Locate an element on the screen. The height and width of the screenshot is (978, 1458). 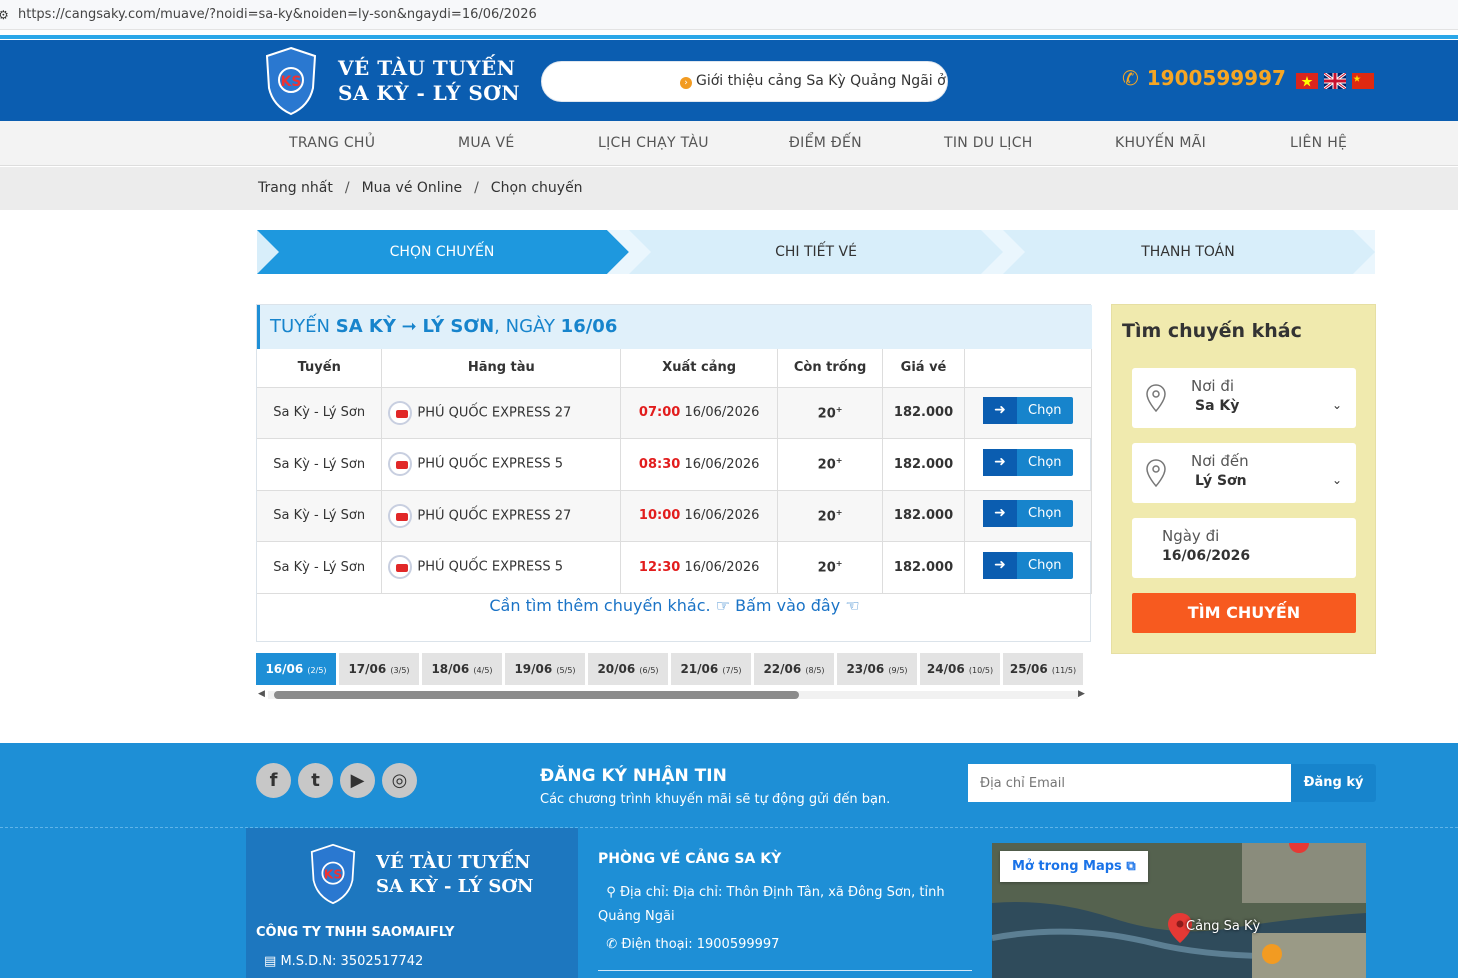
scrollbar-thumb is located at coordinates (536, 695).